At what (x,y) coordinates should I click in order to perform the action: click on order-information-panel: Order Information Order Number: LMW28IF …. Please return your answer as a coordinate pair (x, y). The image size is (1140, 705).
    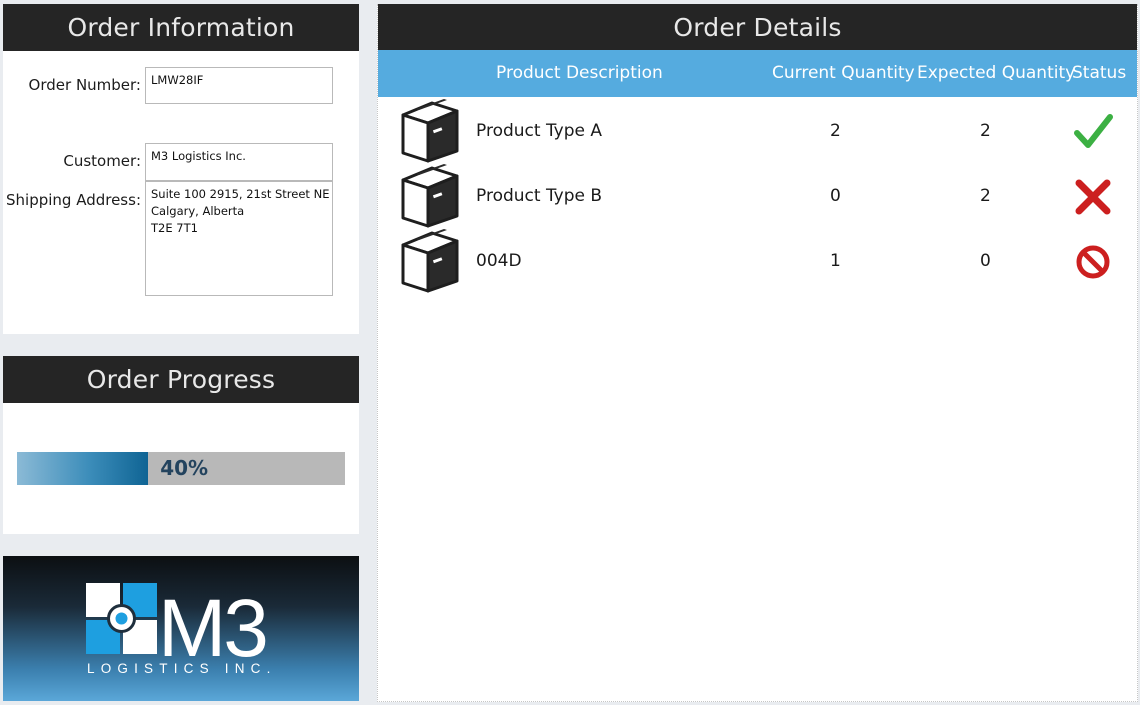
    Looking at the image, I should click on (181, 169).